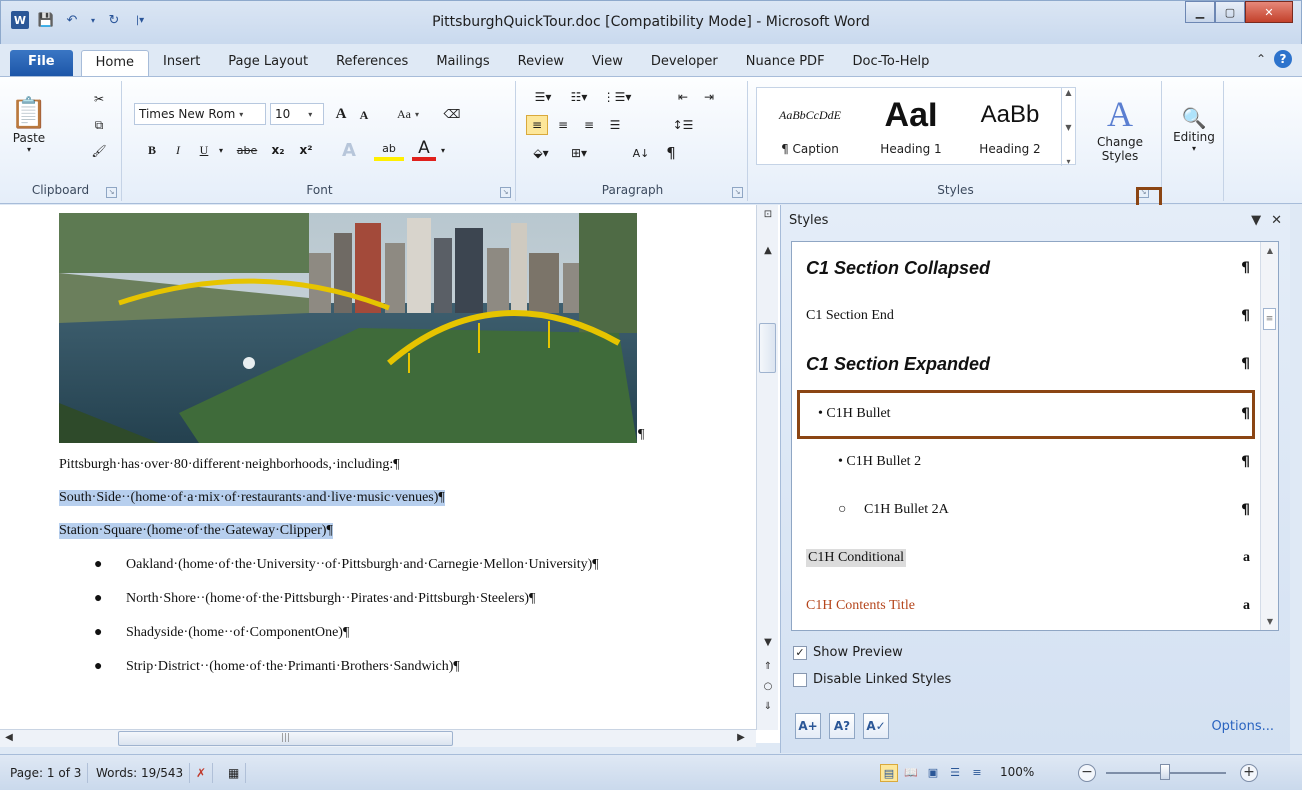  I want to click on editing-button: 🔍 Editing ▾, so click(1194, 129).